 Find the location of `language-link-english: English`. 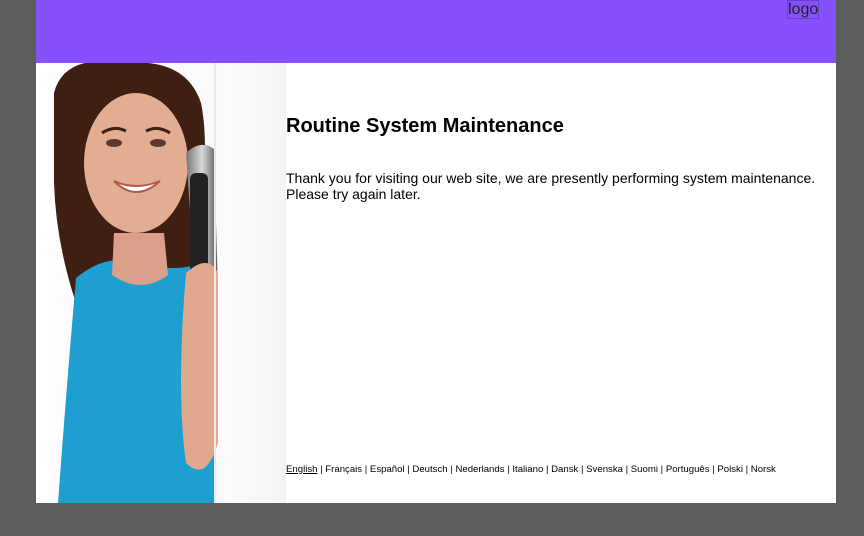

language-link-english: English is located at coordinates (301, 469).